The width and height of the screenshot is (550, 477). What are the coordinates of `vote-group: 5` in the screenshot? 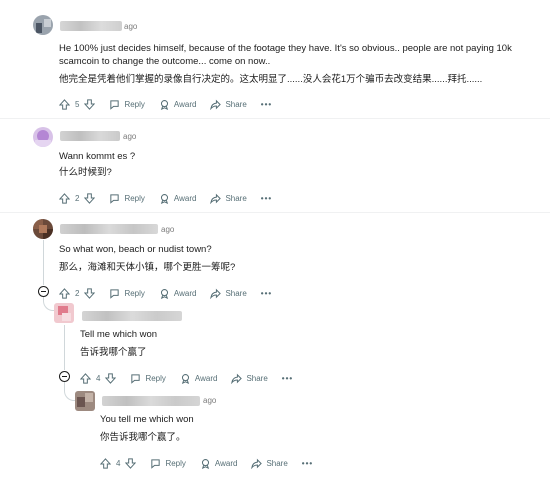 It's located at (77, 104).